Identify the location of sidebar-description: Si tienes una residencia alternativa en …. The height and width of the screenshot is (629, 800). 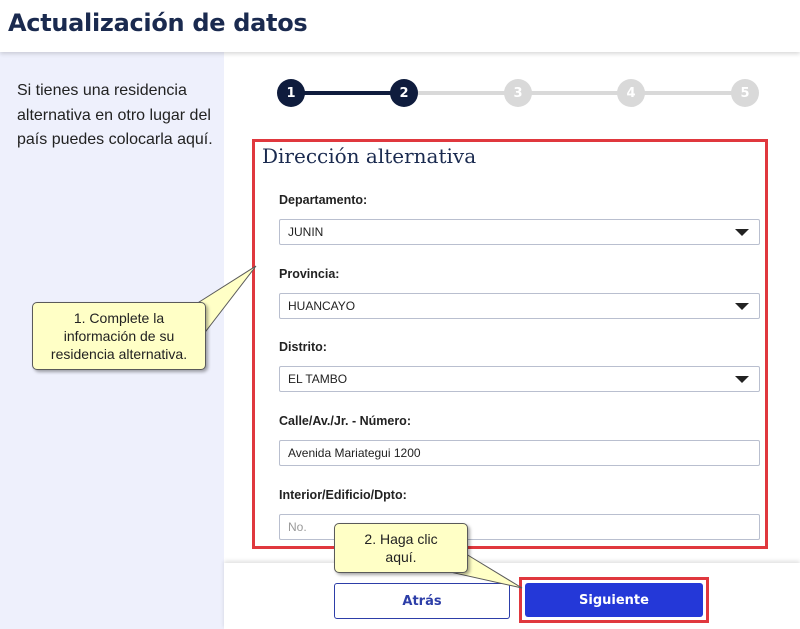
(115, 115).